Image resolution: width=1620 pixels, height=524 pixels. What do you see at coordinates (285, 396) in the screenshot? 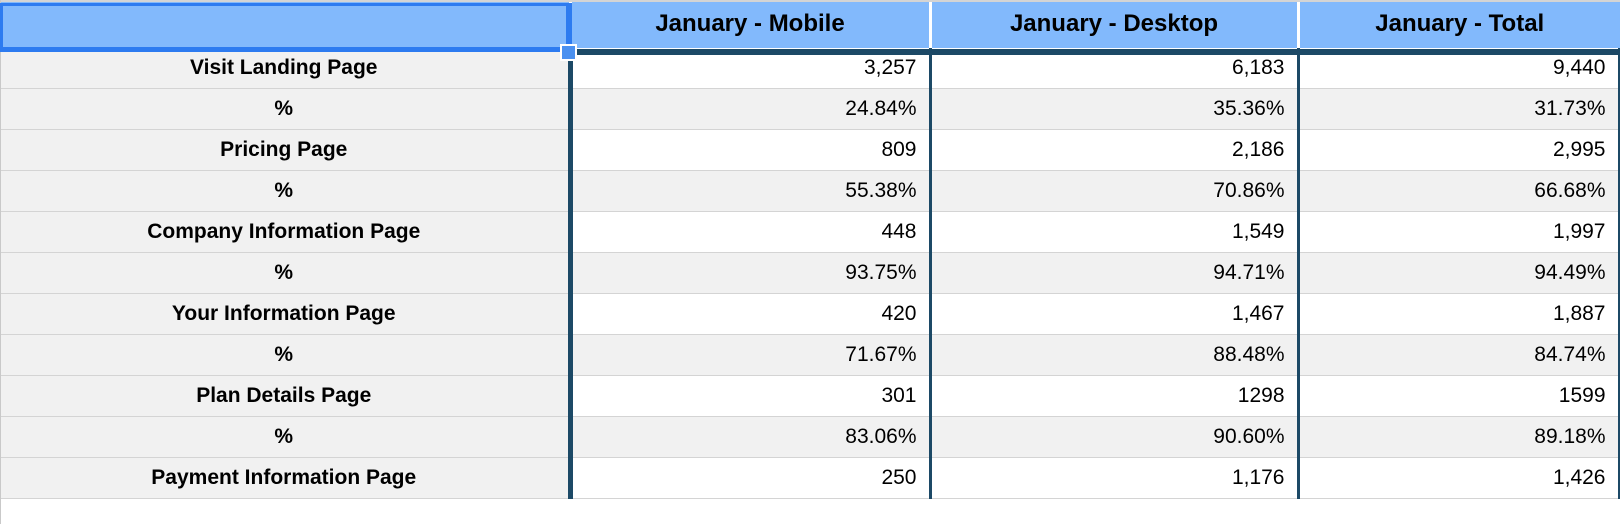
I see `row-label: Plan Details Page` at bounding box center [285, 396].